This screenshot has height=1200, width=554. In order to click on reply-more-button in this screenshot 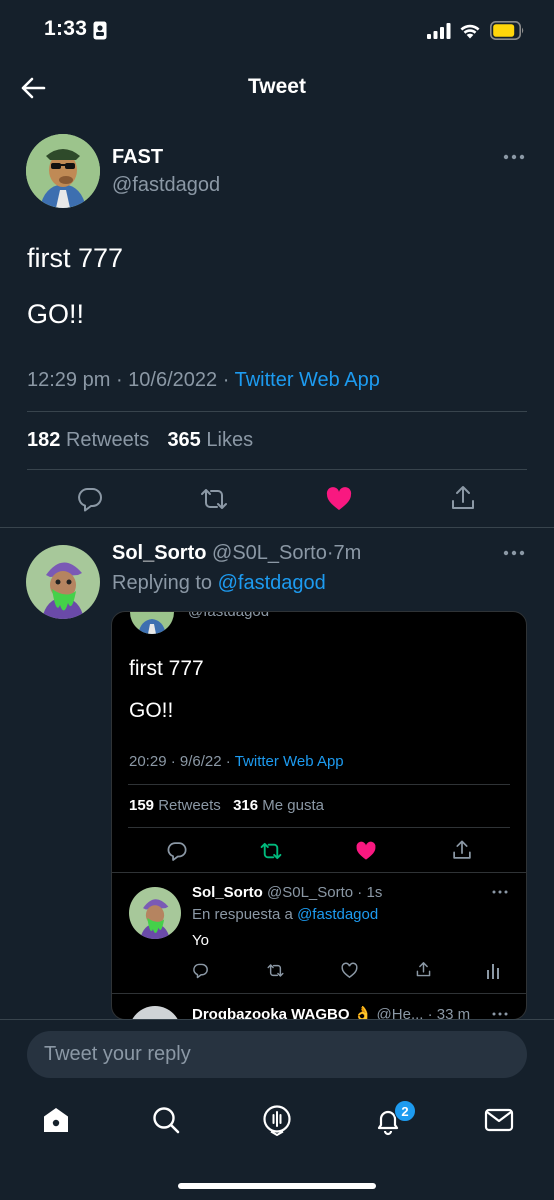, I will do `click(514, 553)`.